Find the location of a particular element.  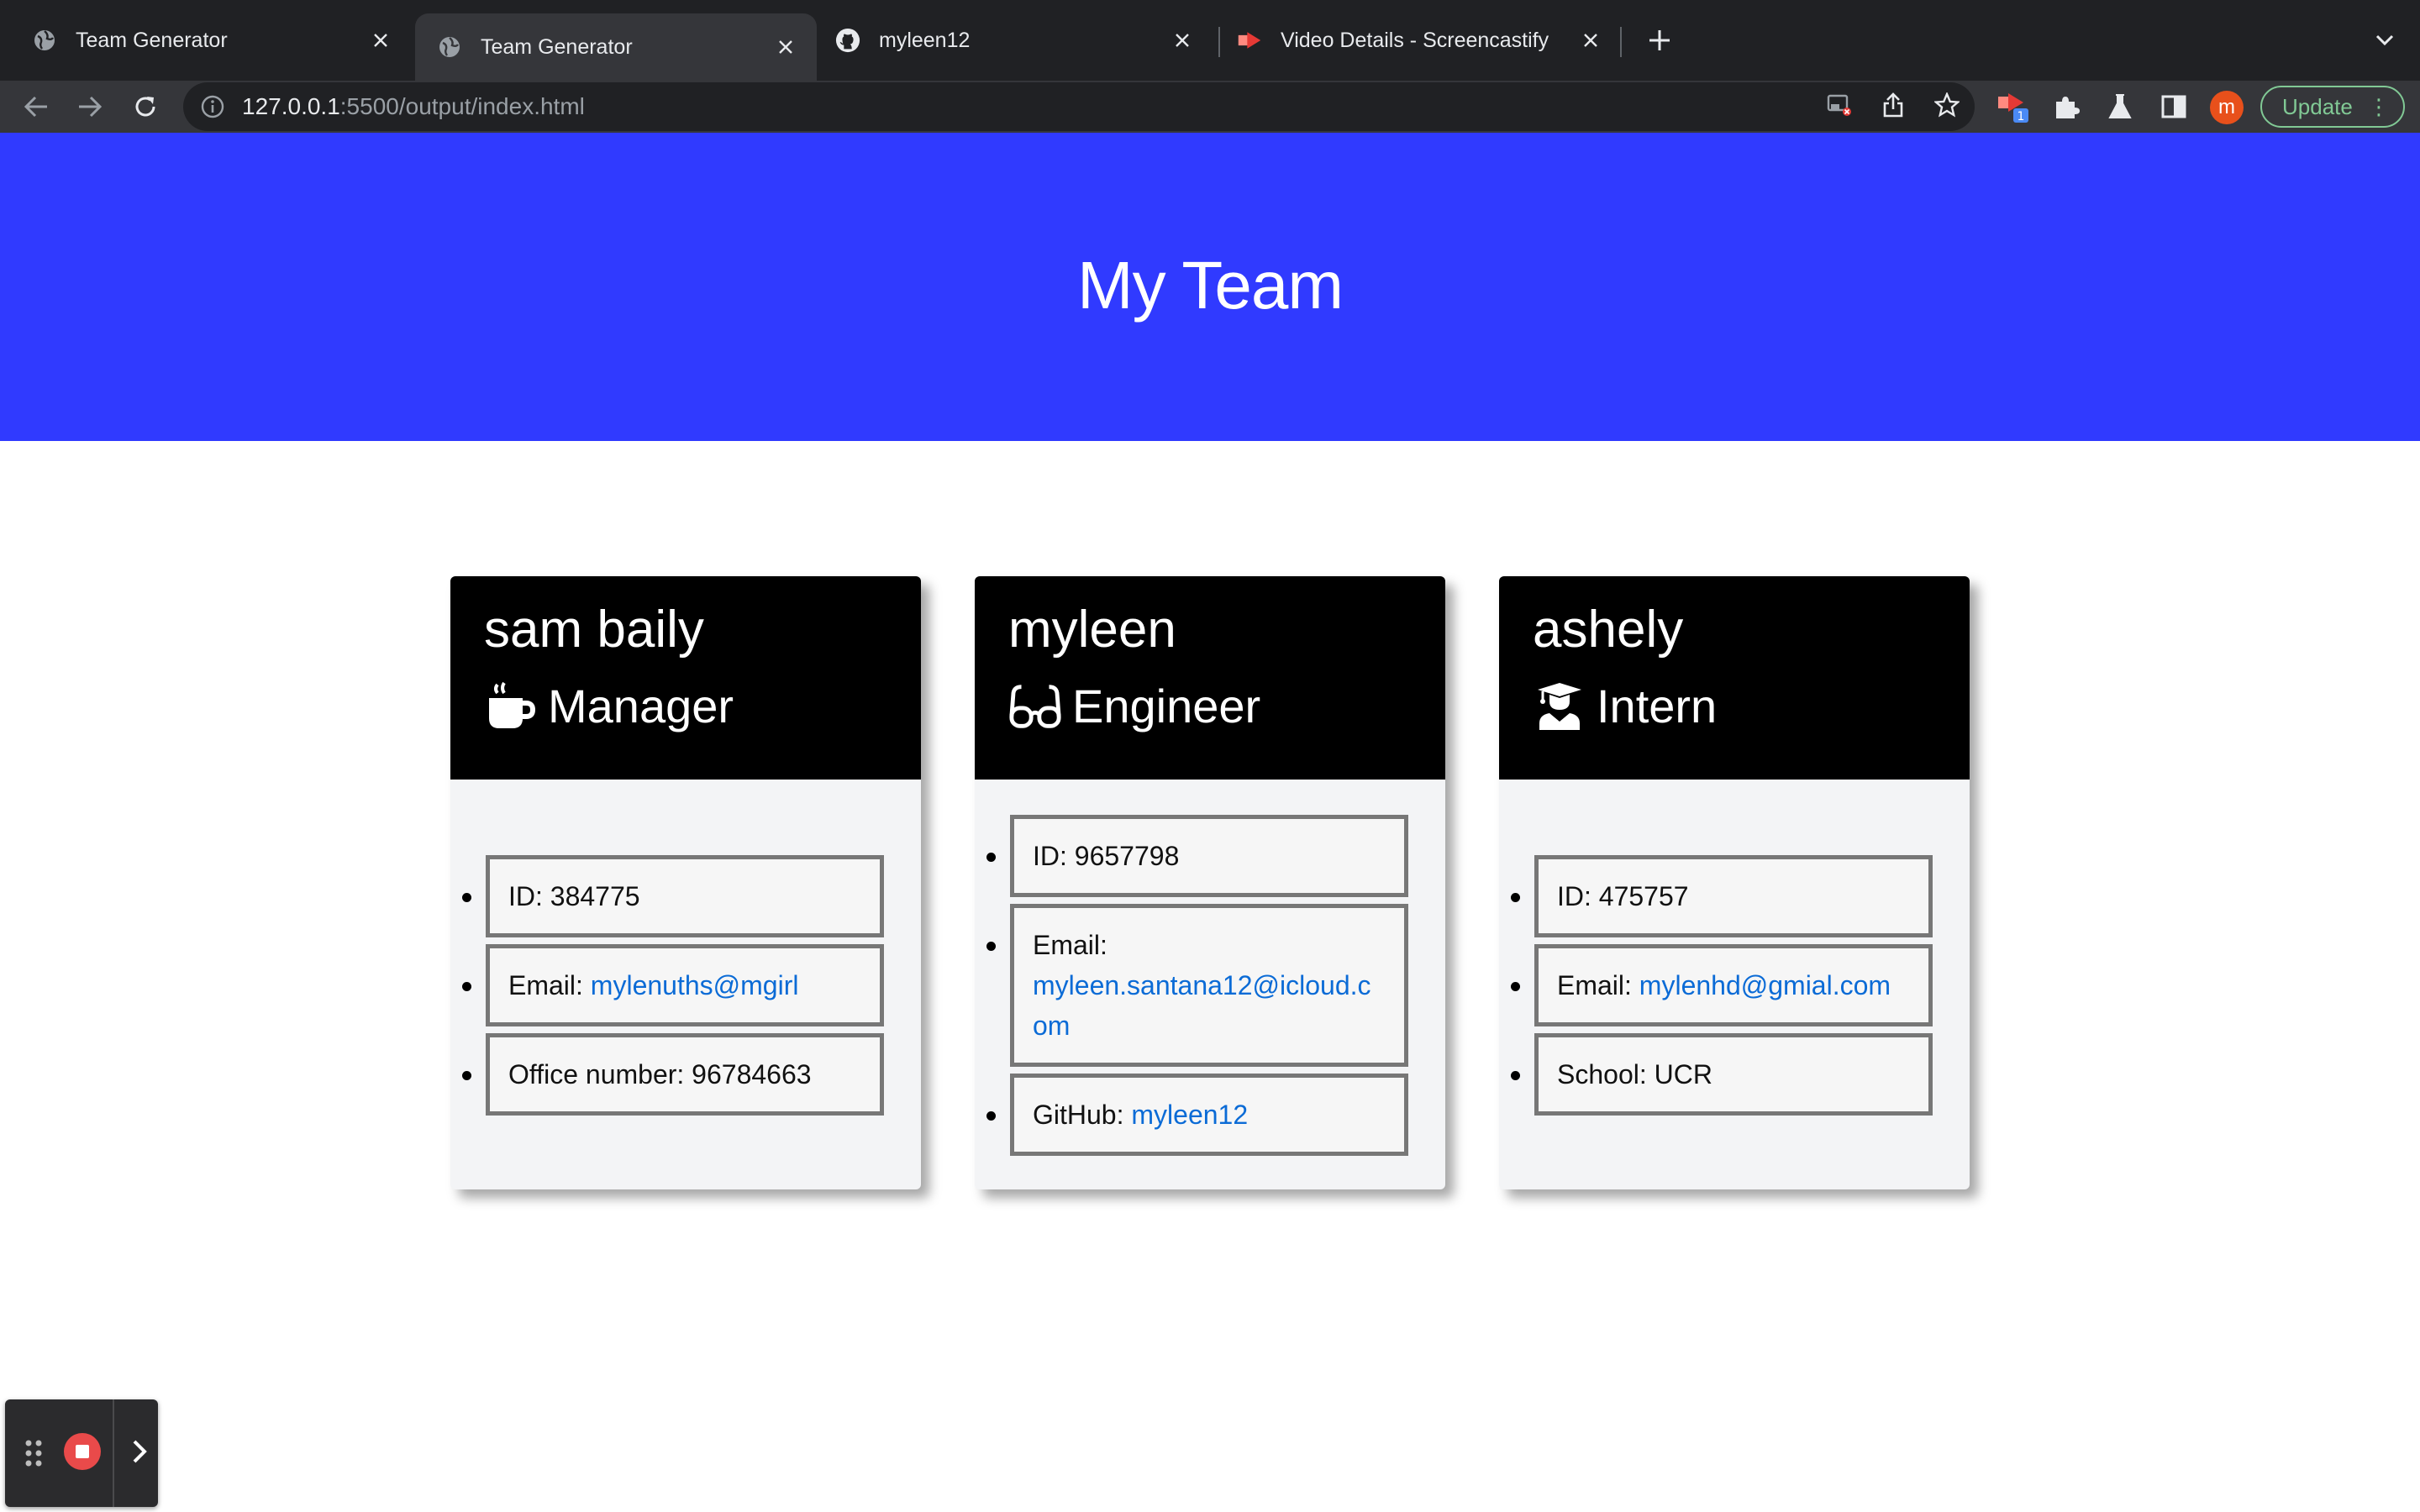

tab-search-button is located at coordinates (2385, 40).